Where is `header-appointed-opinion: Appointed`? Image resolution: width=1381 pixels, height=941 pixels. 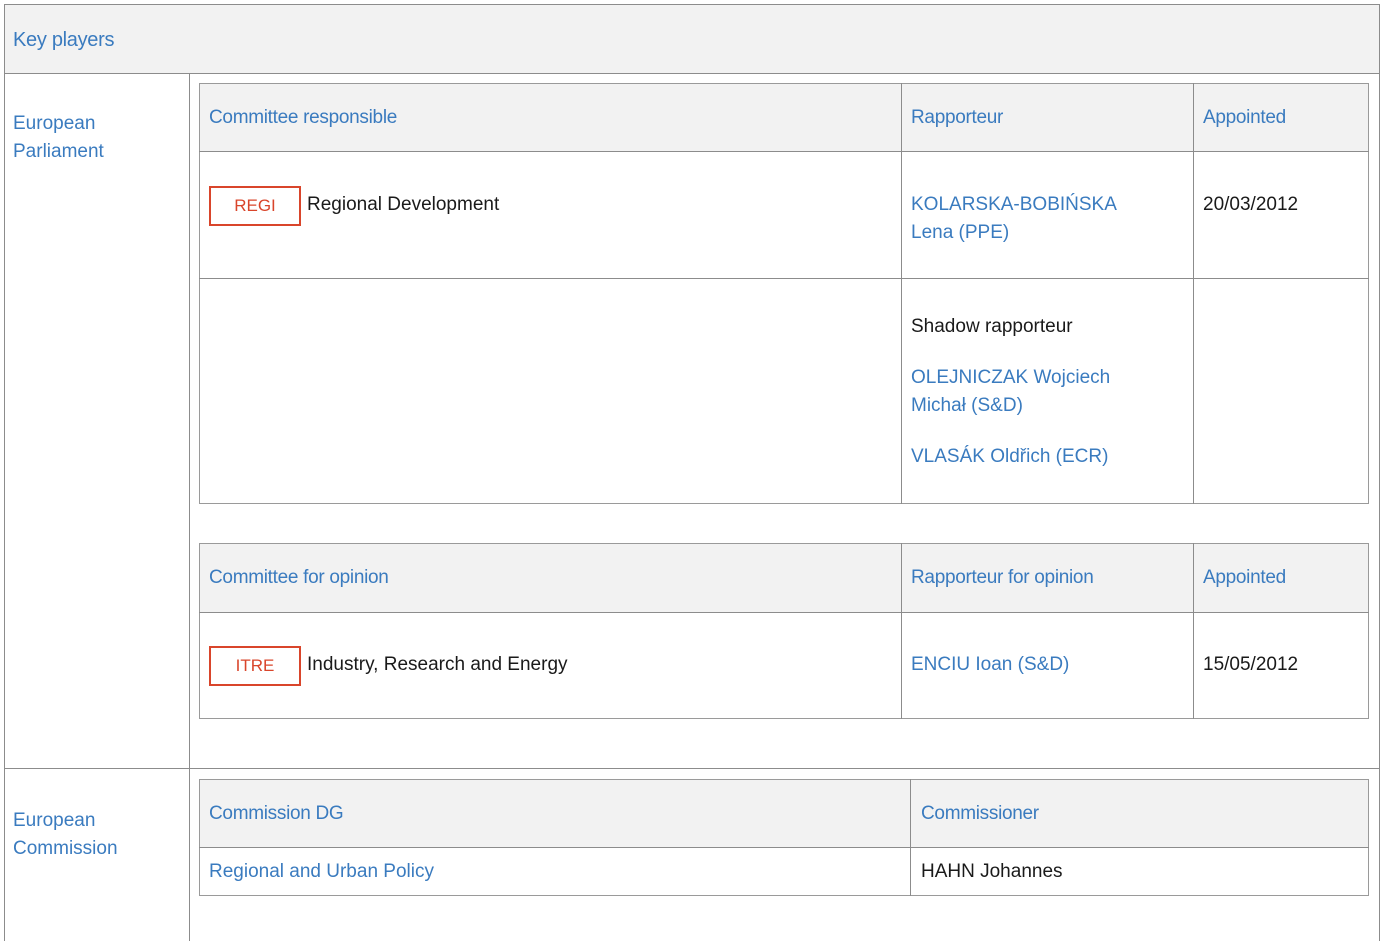 header-appointed-opinion: Appointed is located at coordinates (1244, 577).